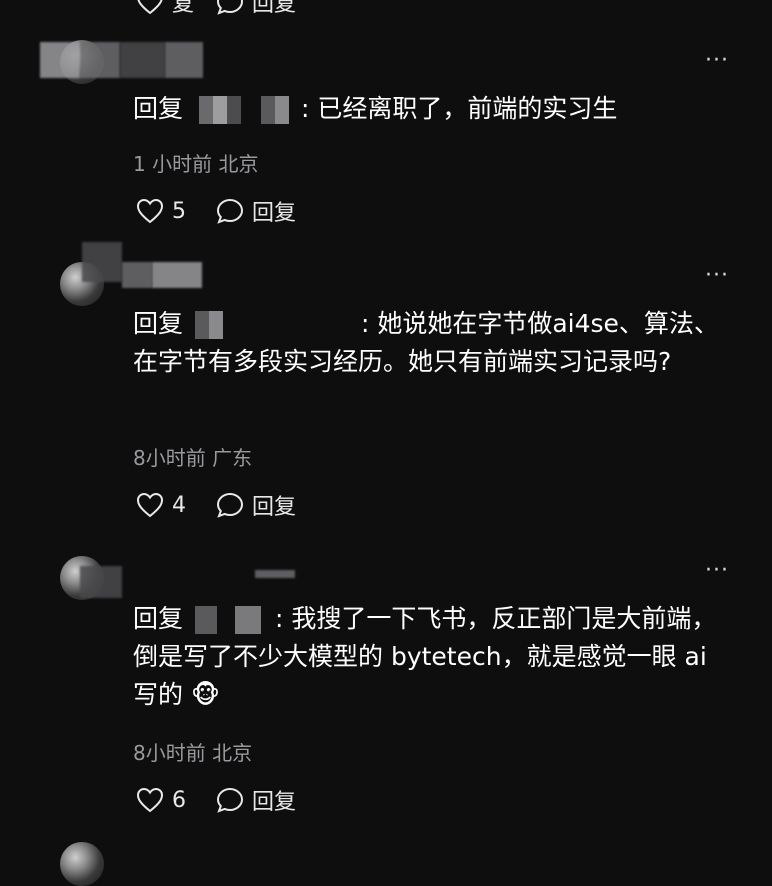 Image resolution: width=772 pixels, height=886 pixels. What do you see at coordinates (82, 864) in the screenshot?
I see `avatar` at bounding box center [82, 864].